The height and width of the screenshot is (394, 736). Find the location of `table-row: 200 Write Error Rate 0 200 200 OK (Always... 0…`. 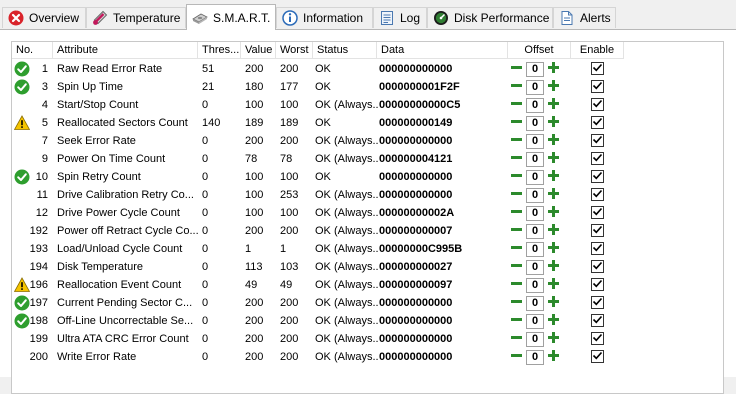

table-row: 200 Write Error Rate 0 200 200 OK (Always... 0… is located at coordinates (322, 357).